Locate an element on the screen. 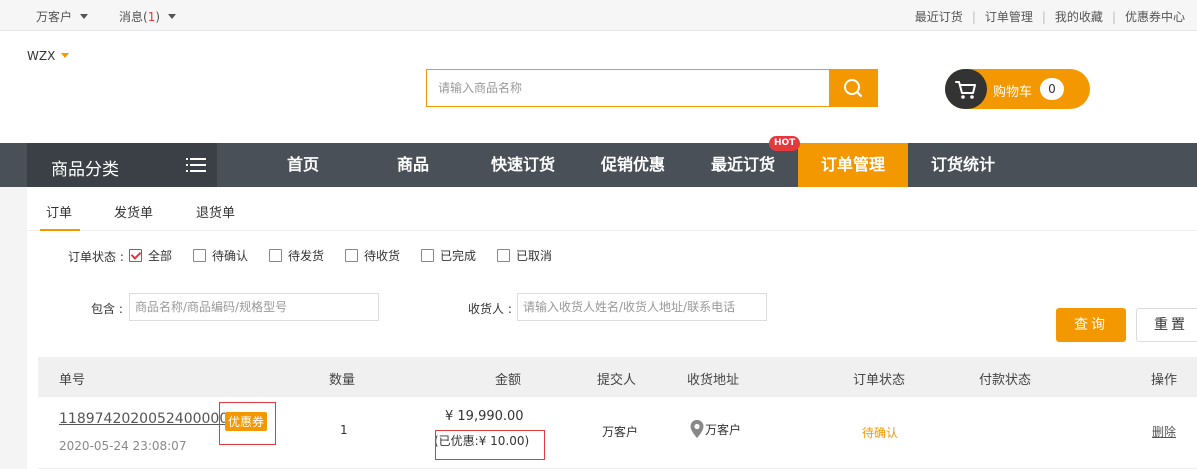  order-status-badge: 待确认 is located at coordinates (880, 433).